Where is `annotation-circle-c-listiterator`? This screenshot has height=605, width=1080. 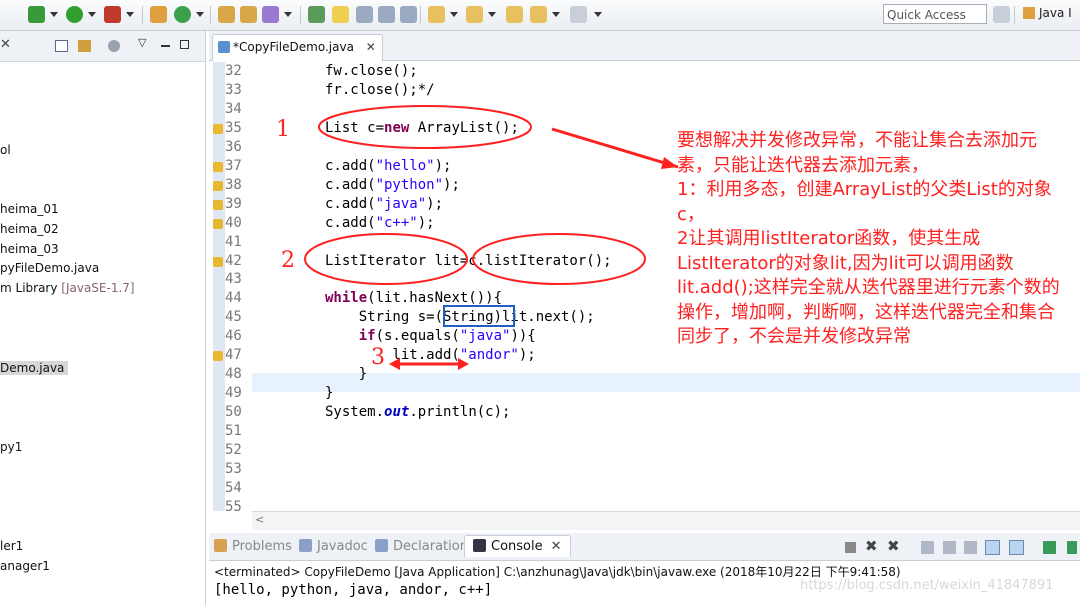
annotation-circle-c-listiterator is located at coordinates (559, 259).